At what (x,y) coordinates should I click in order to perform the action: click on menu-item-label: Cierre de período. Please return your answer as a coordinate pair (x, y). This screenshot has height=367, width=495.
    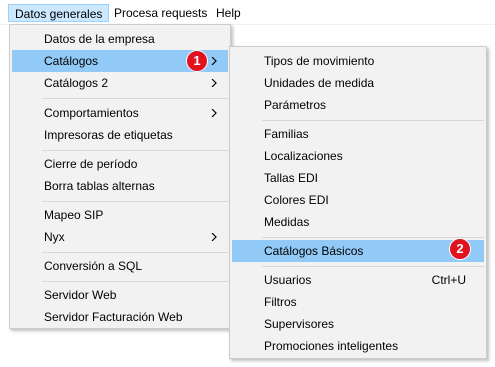
    Looking at the image, I should click on (91, 164).